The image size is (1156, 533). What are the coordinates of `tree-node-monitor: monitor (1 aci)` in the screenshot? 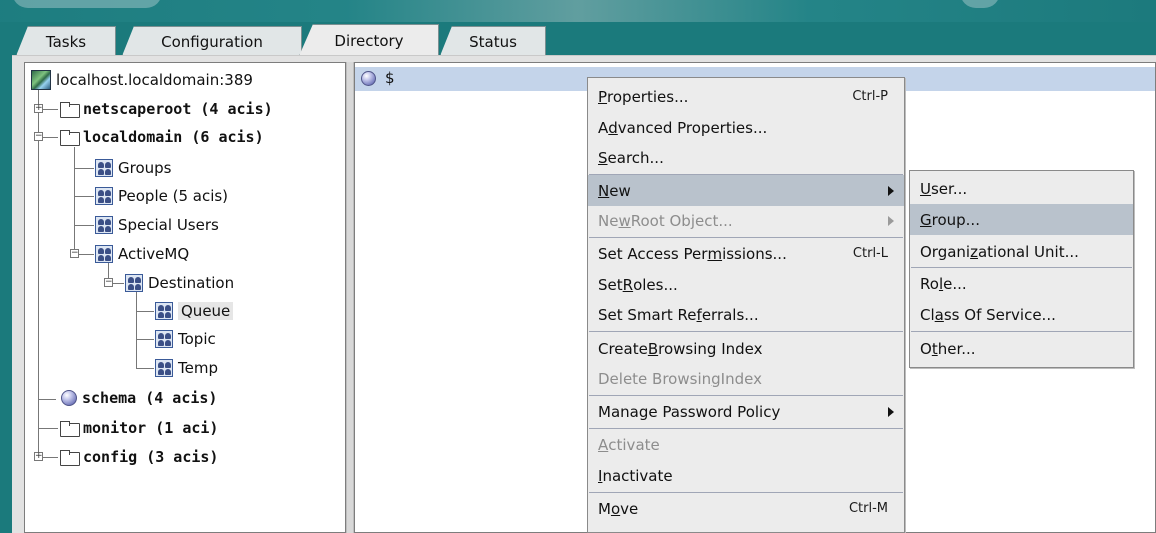 It's located at (139, 428).